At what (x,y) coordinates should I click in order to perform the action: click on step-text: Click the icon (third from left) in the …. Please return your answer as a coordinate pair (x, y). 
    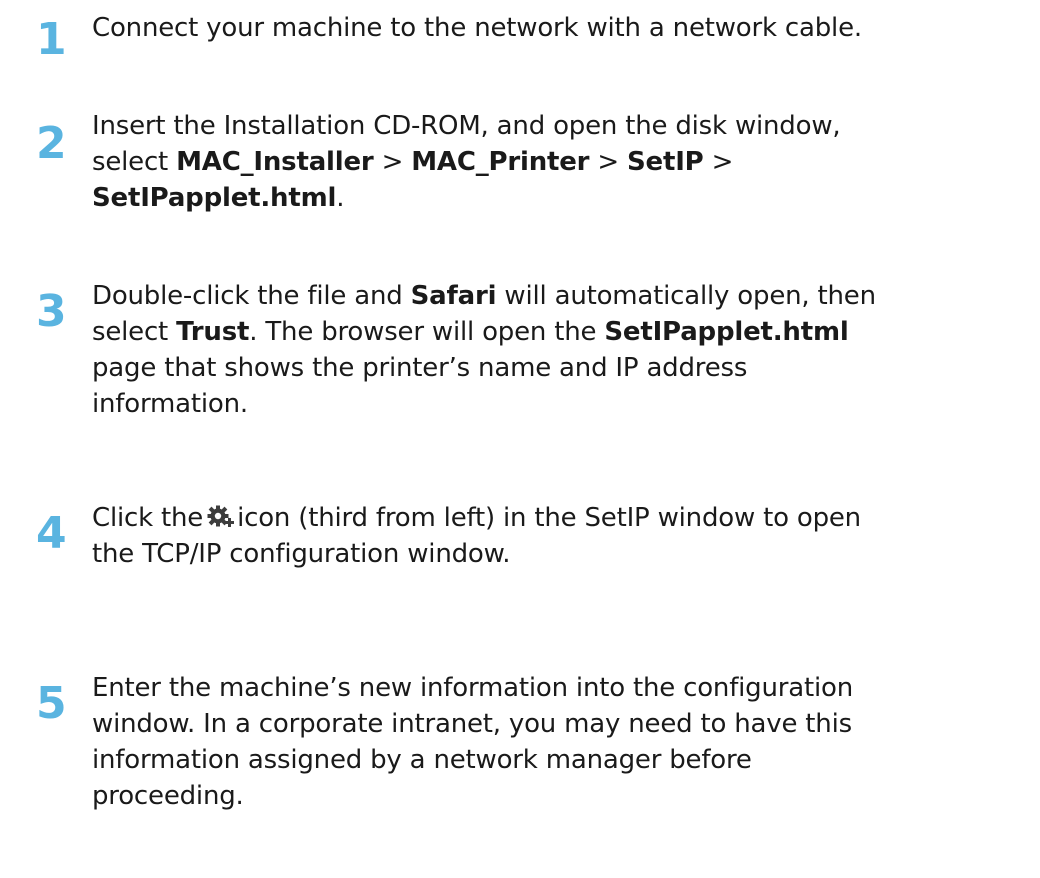
    Looking at the image, I should click on (562, 536).